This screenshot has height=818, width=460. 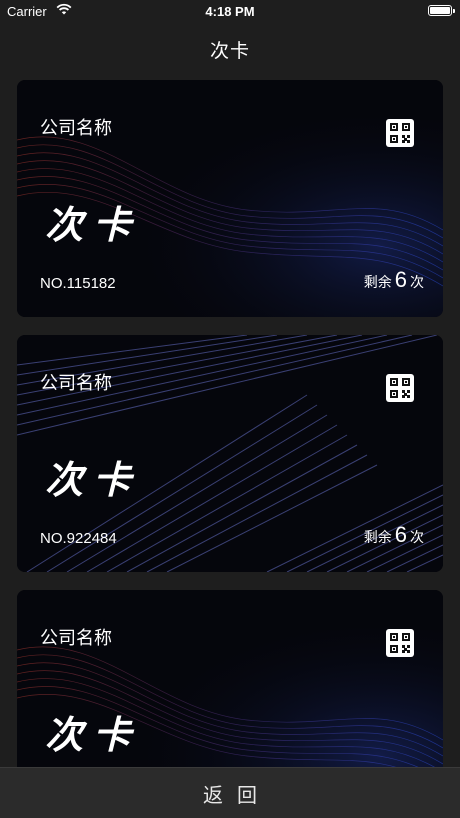 I want to click on status-bar: Carrier 4:18 PM, so click(x=230, y=12).